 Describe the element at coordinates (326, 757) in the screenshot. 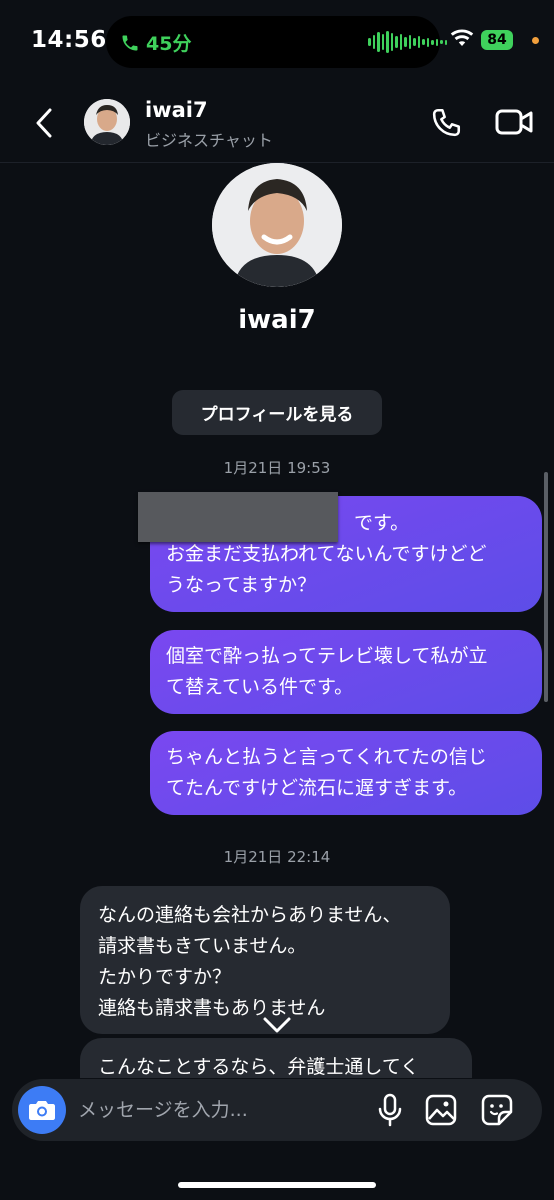

I see `message-line: ちゃんと払うと言ってくれてたの信じ` at that location.